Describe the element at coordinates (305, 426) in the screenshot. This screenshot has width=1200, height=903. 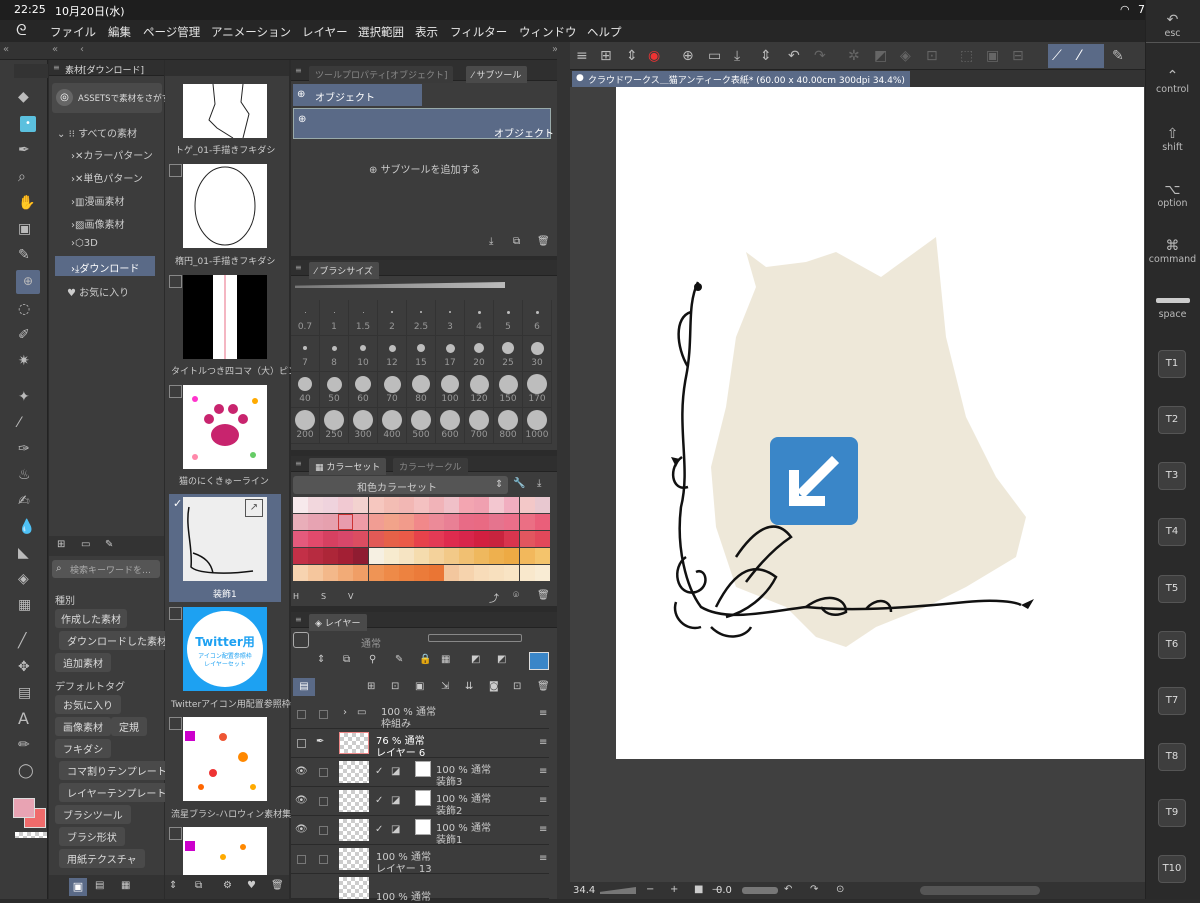
I see `brush-size-cell: 200` at that location.